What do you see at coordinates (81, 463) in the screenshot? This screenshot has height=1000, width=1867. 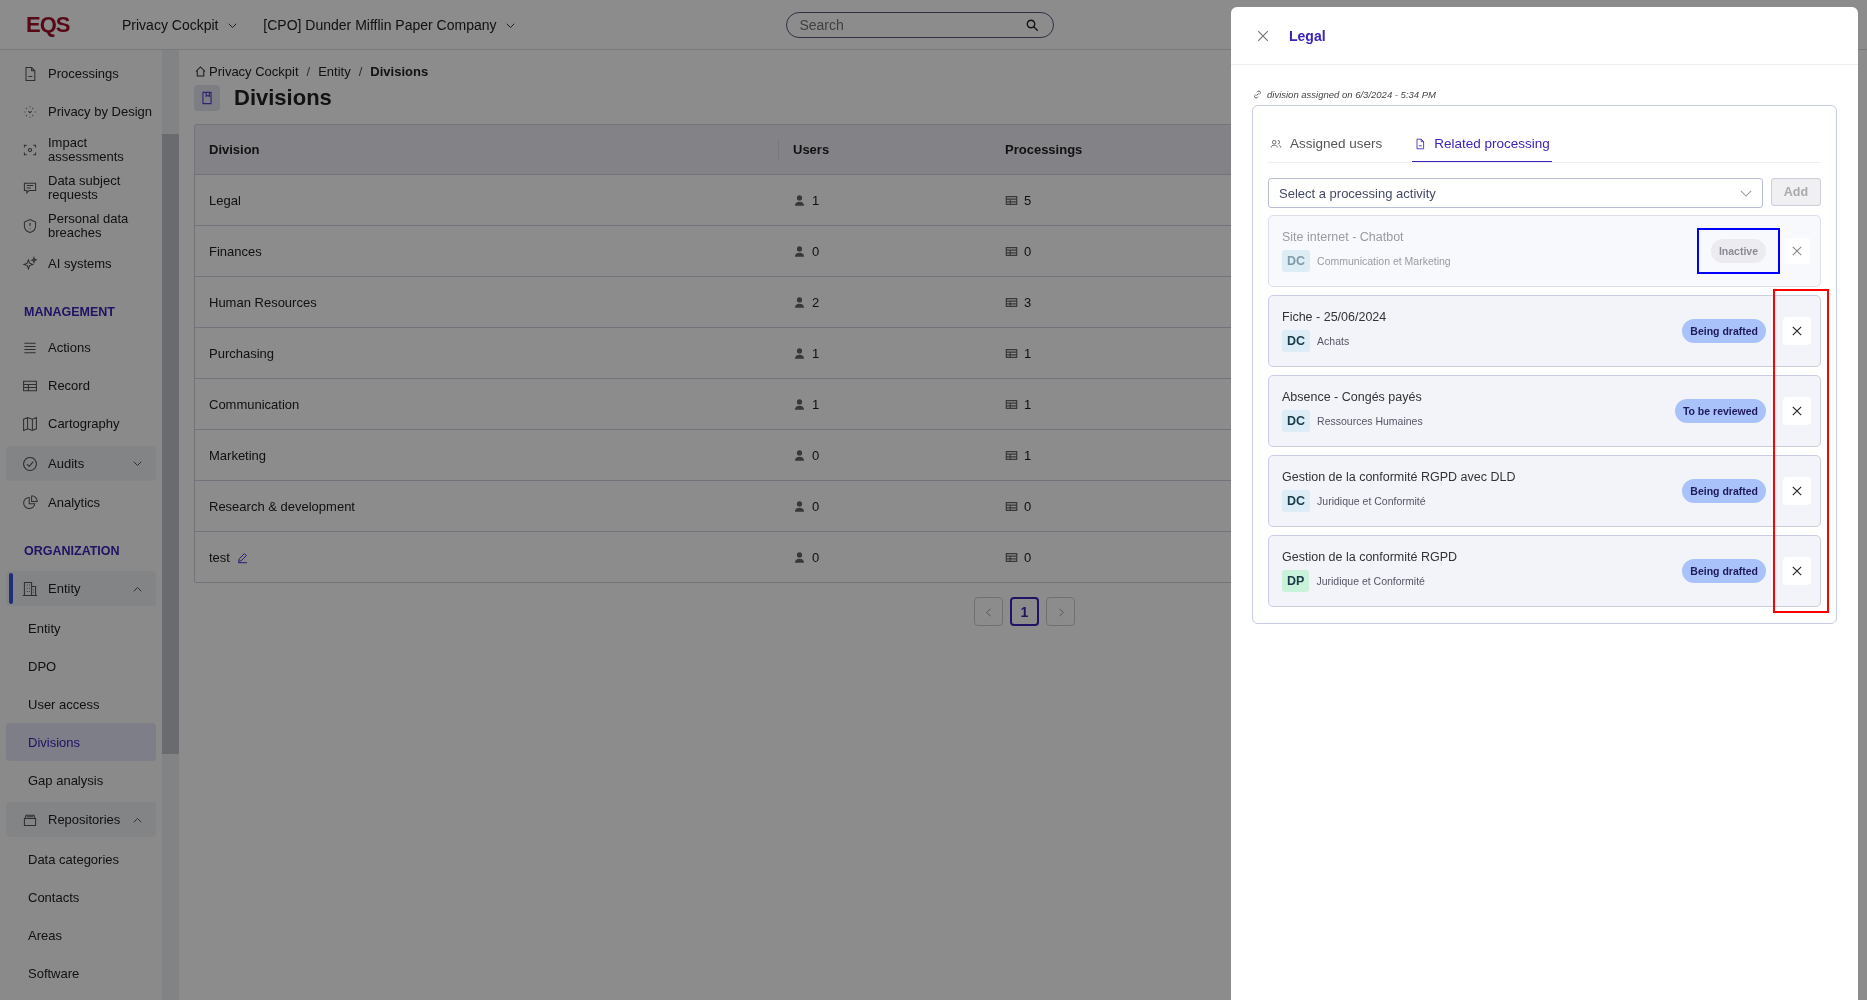 I see `sidebar-item: Audits` at bounding box center [81, 463].